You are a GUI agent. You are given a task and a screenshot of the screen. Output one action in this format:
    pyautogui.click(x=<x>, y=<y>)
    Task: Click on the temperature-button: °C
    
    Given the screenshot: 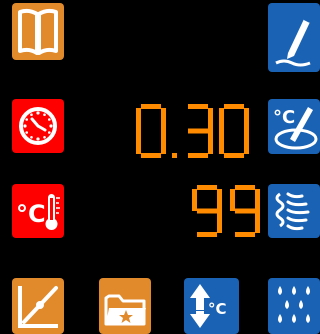 What is the action you would take?
    pyautogui.click(x=38, y=211)
    